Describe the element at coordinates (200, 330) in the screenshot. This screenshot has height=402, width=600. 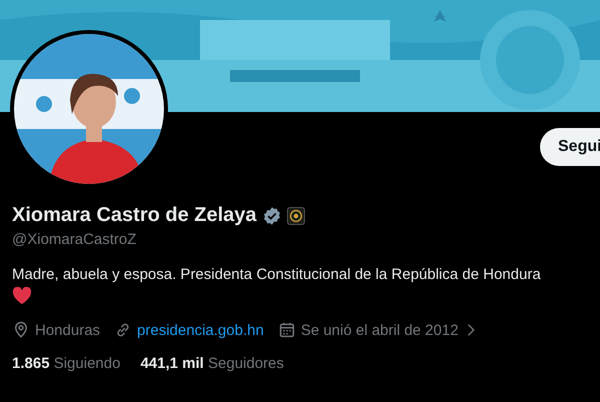
I see `website-link: presidencia.gob.hn` at that location.